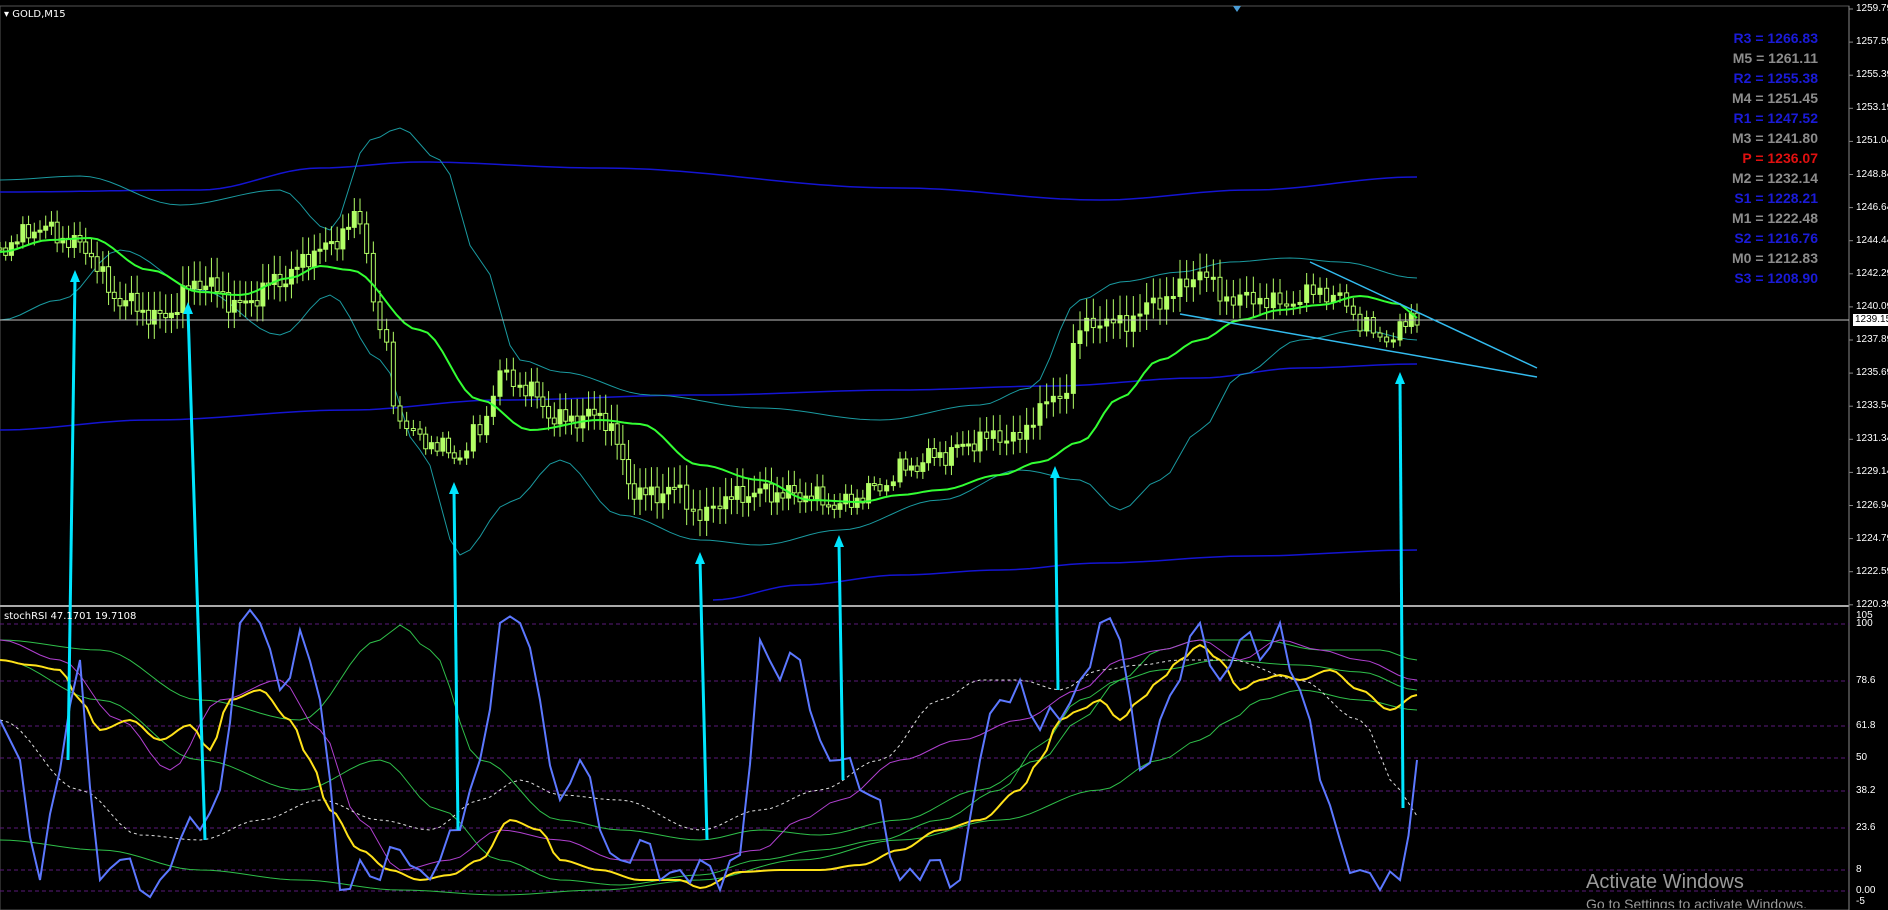  Describe the element at coordinates (1237, 9) in the screenshot. I see `scroll-marker-icon` at that location.